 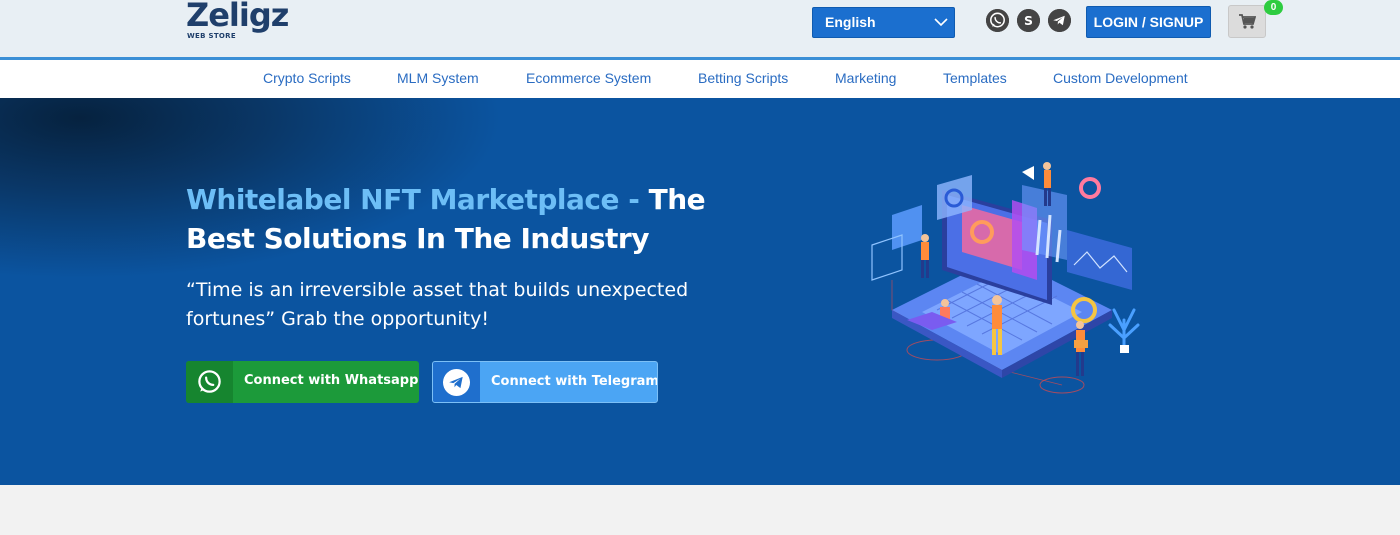 I want to click on logo-subtitle: WEB STORE, so click(x=211, y=36).